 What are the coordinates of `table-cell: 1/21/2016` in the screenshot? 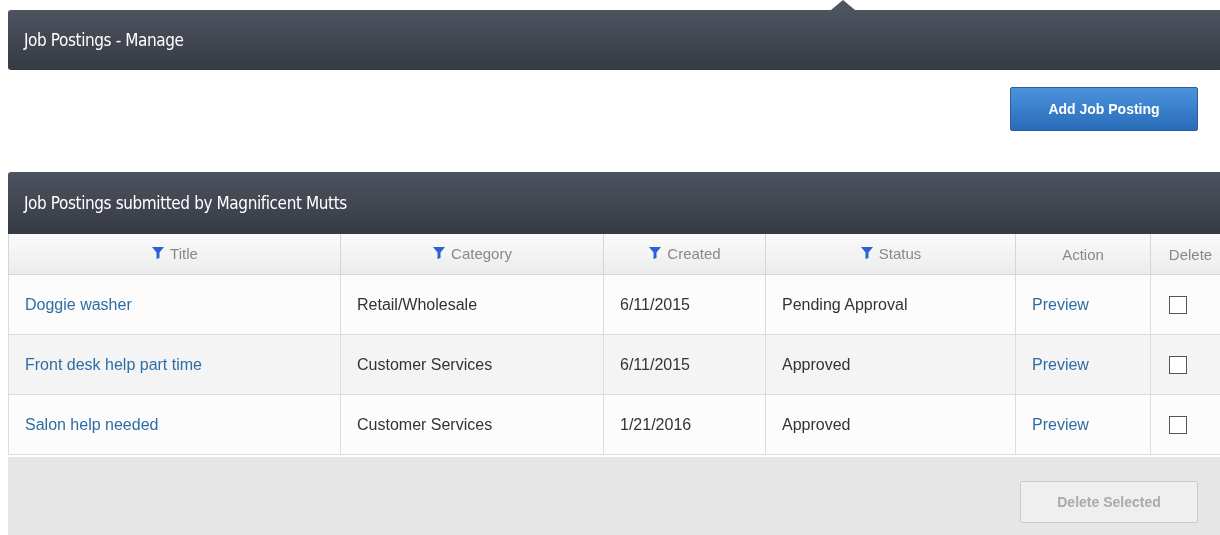 It's located at (656, 424).